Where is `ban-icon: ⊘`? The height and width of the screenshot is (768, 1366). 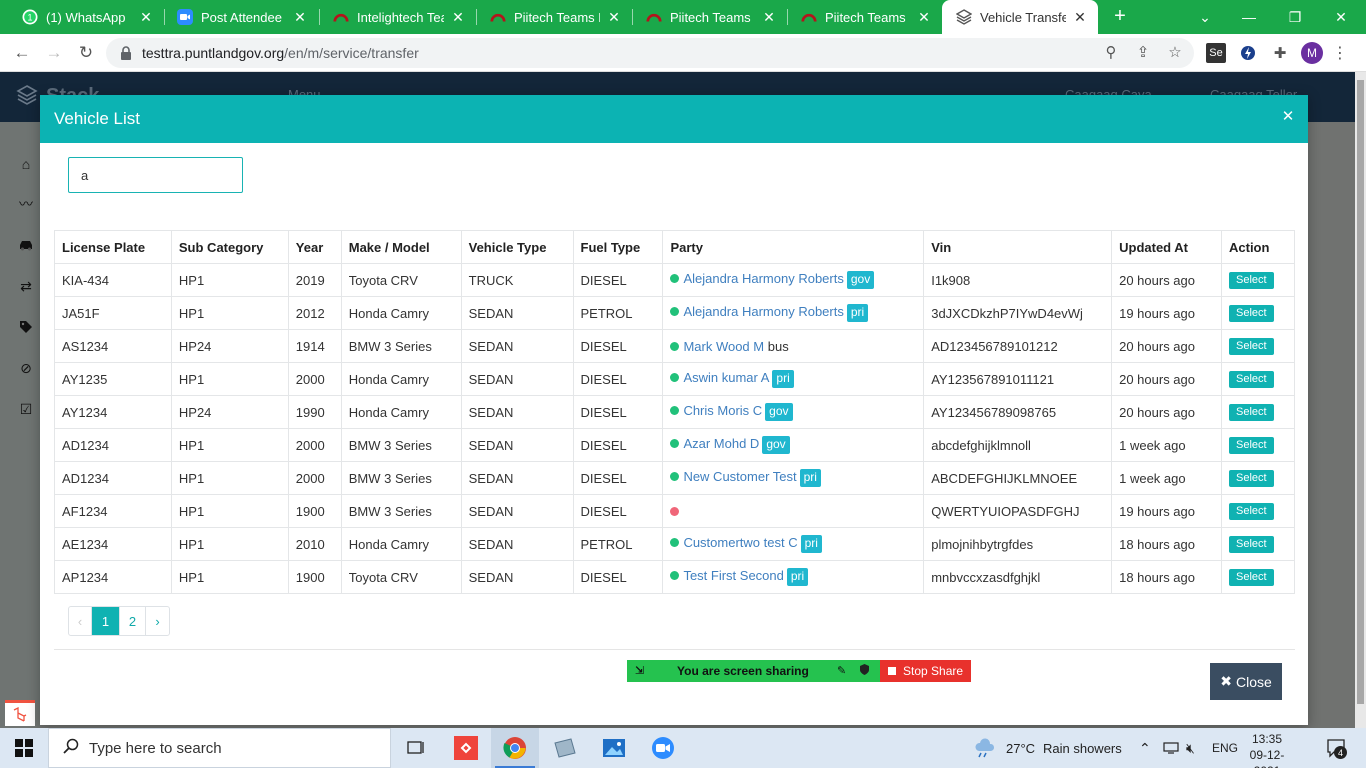
ban-icon: ⊘ is located at coordinates (26, 368).